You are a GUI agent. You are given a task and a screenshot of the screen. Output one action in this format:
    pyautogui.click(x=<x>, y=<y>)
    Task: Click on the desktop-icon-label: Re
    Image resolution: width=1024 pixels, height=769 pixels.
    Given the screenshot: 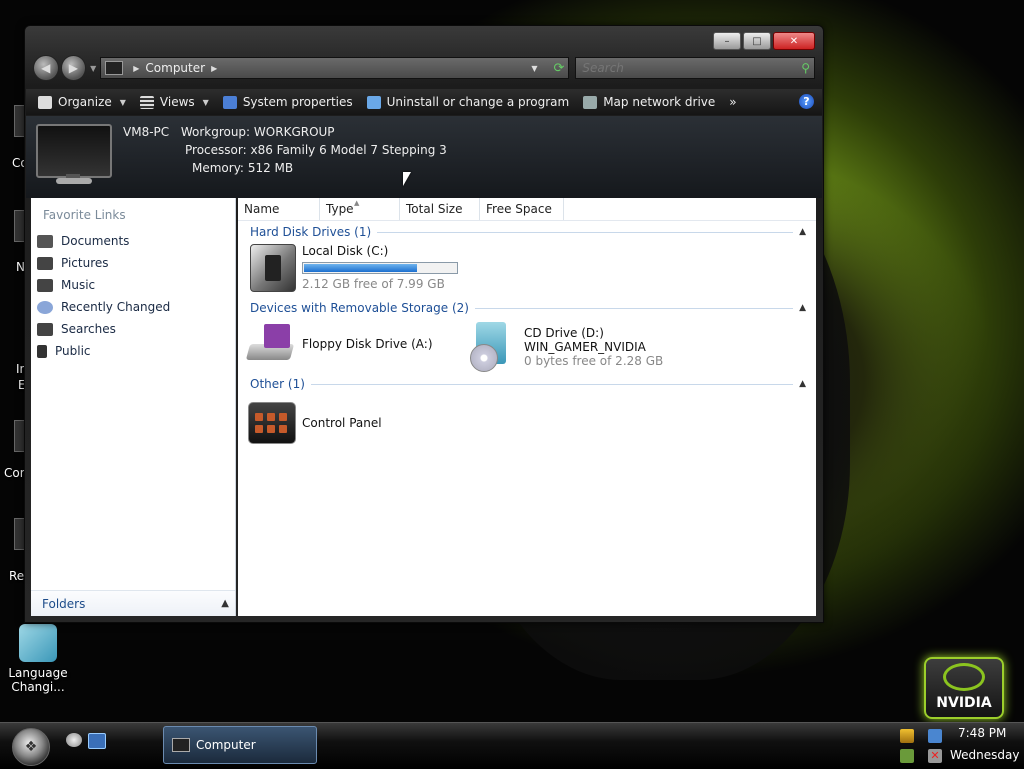 What is the action you would take?
    pyautogui.click(x=16, y=576)
    